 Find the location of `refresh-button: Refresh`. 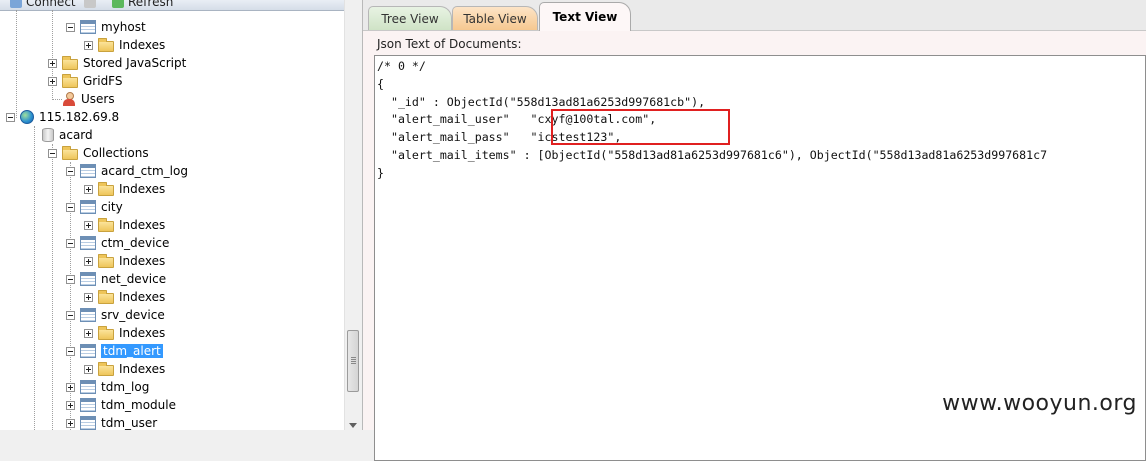

refresh-button: Refresh is located at coordinates (142, 5).